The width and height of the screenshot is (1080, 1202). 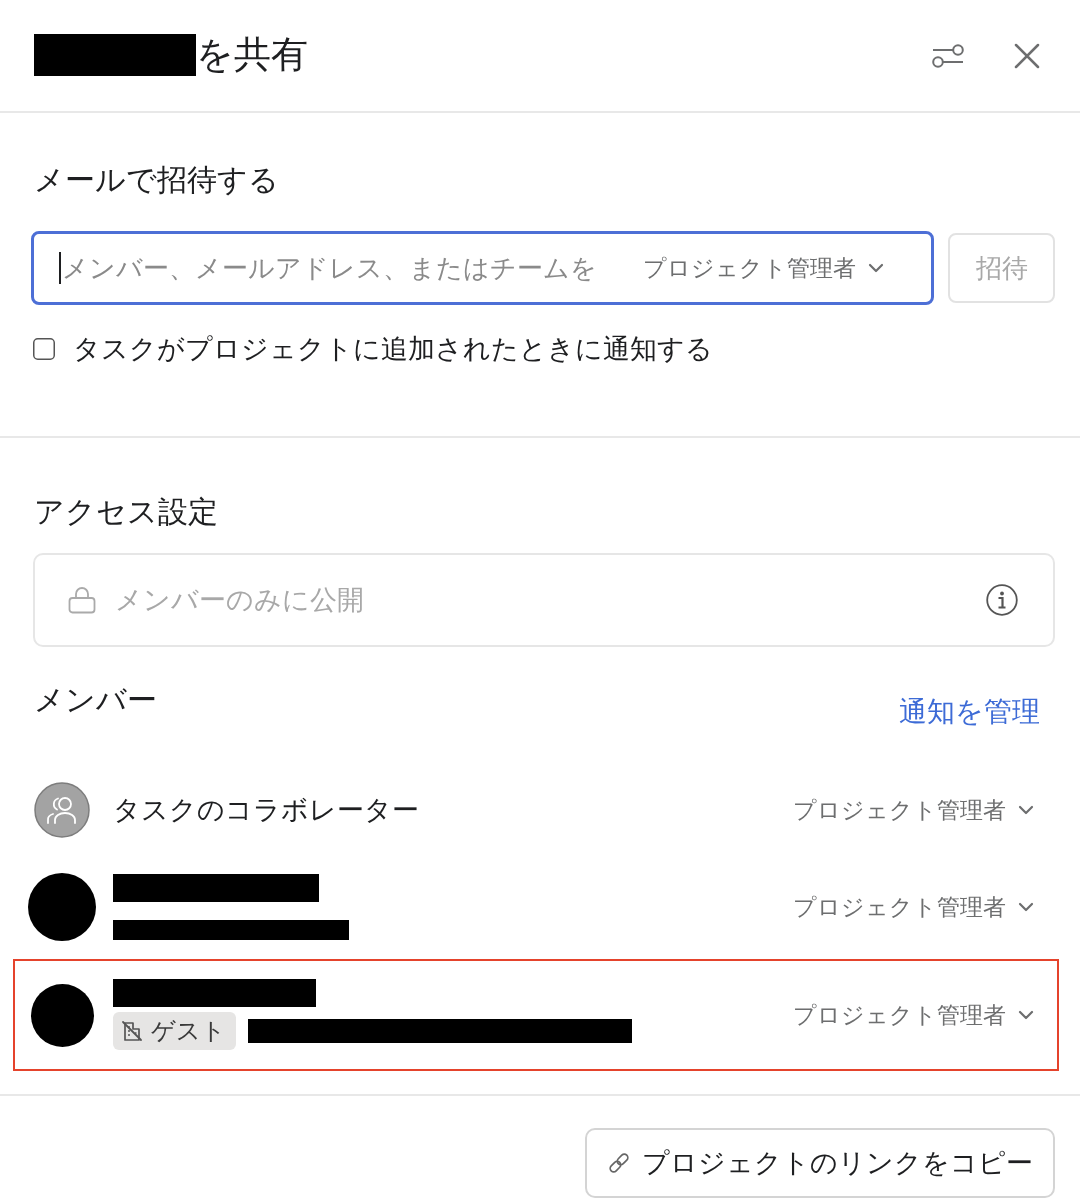 What do you see at coordinates (82, 600) in the screenshot?
I see `lock-icon` at bounding box center [82, 600].